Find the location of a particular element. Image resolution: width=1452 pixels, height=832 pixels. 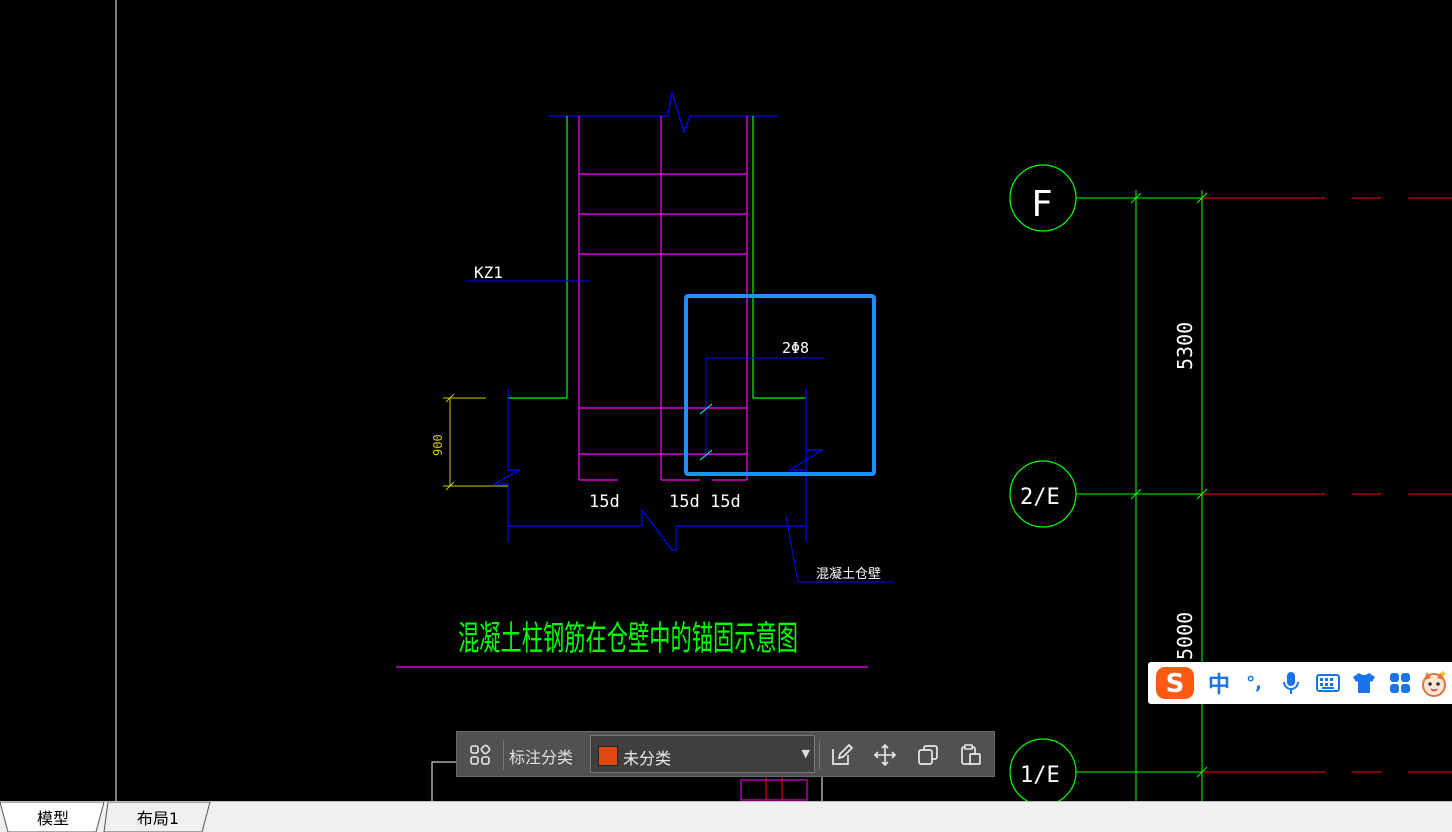

annotation-category-label: 标注分类 is located at coordinates (541, 757).